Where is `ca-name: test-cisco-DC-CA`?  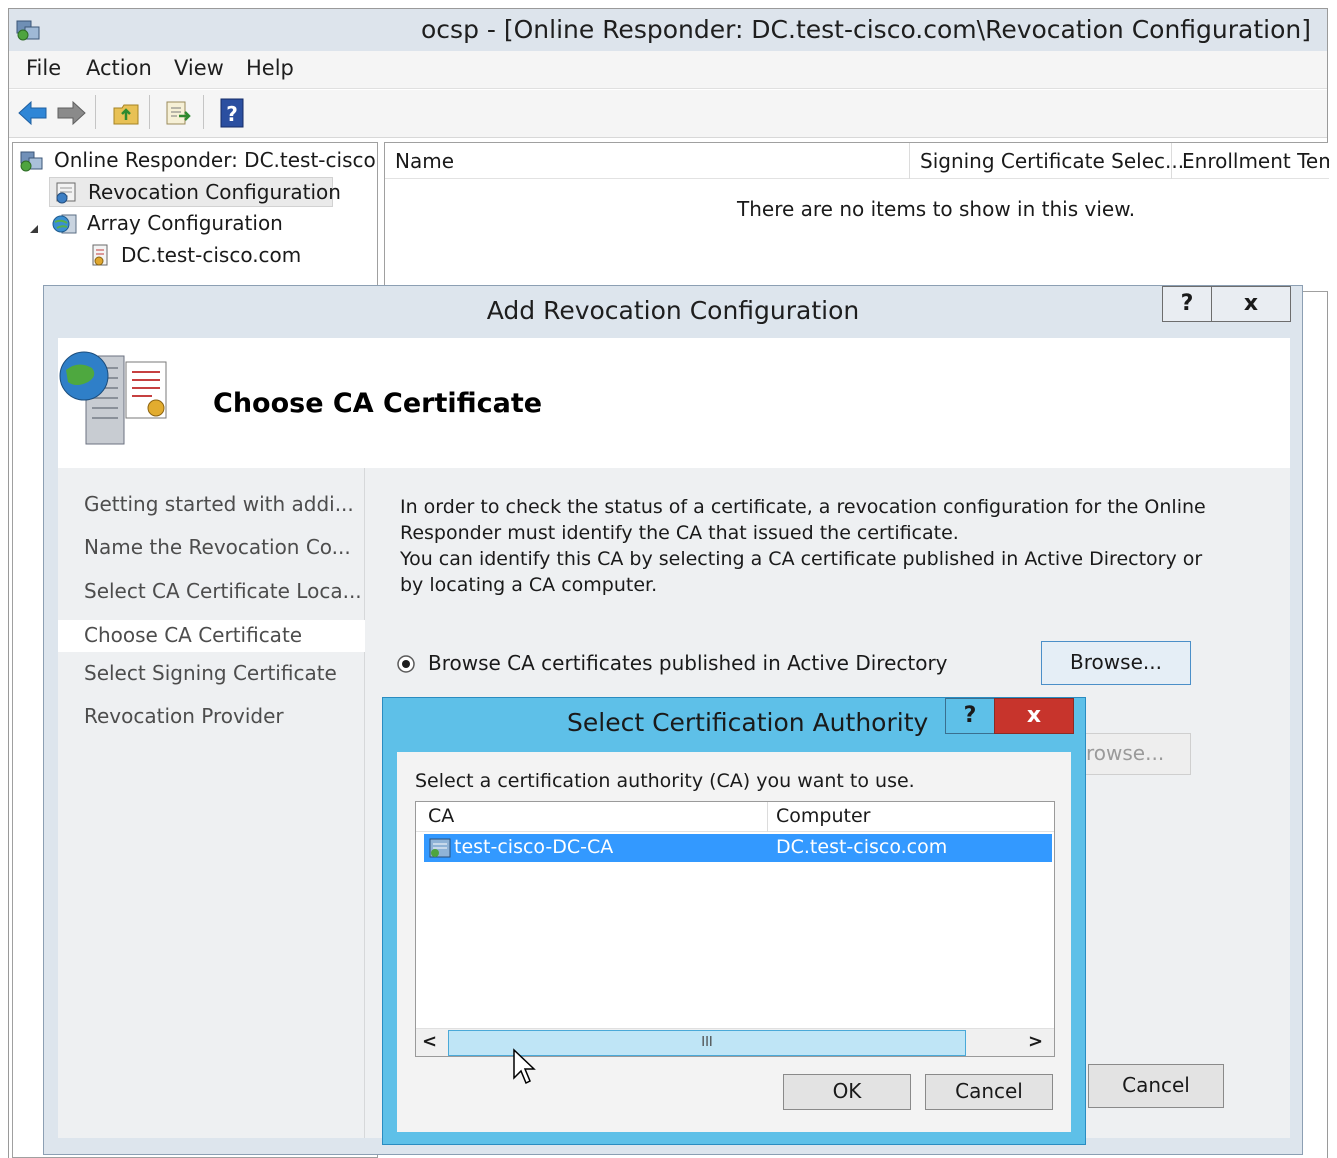
ca-name: test-cisco-DC-CA is located at coordinates (534, 847).